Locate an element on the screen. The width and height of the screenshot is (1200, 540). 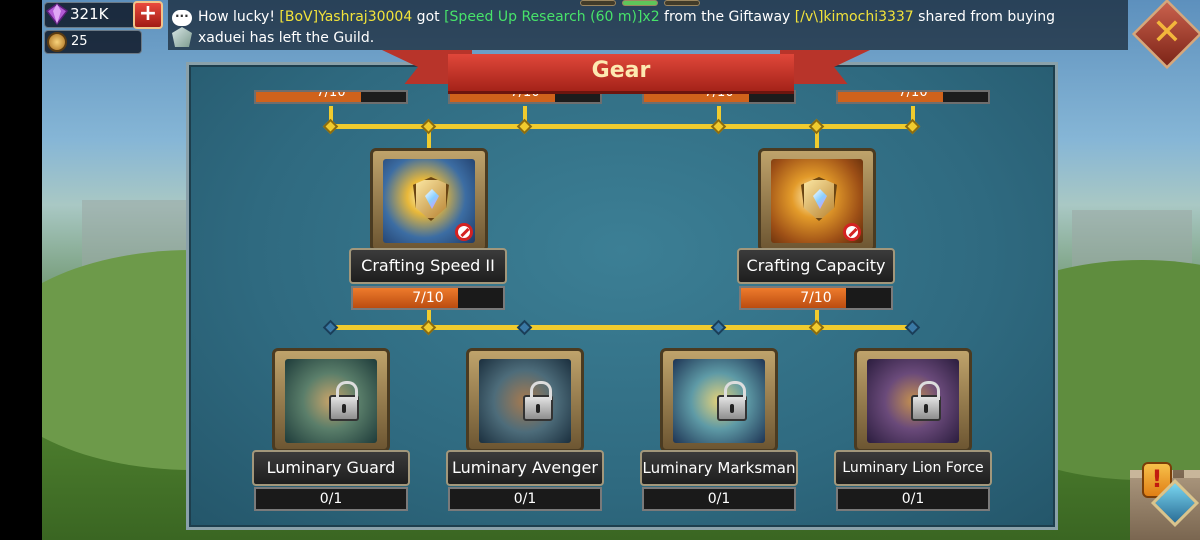
skill-card-luminary-lion-force is located at coordinates (913, 400).